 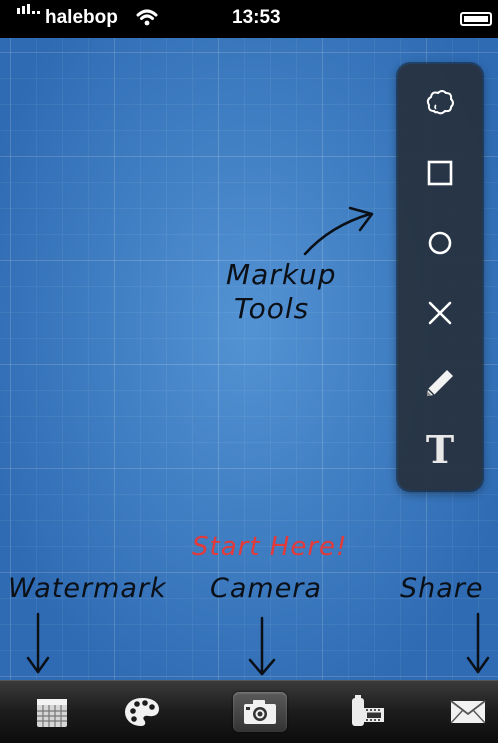 I want to click on circle-icon, so click(x=440, y=243).